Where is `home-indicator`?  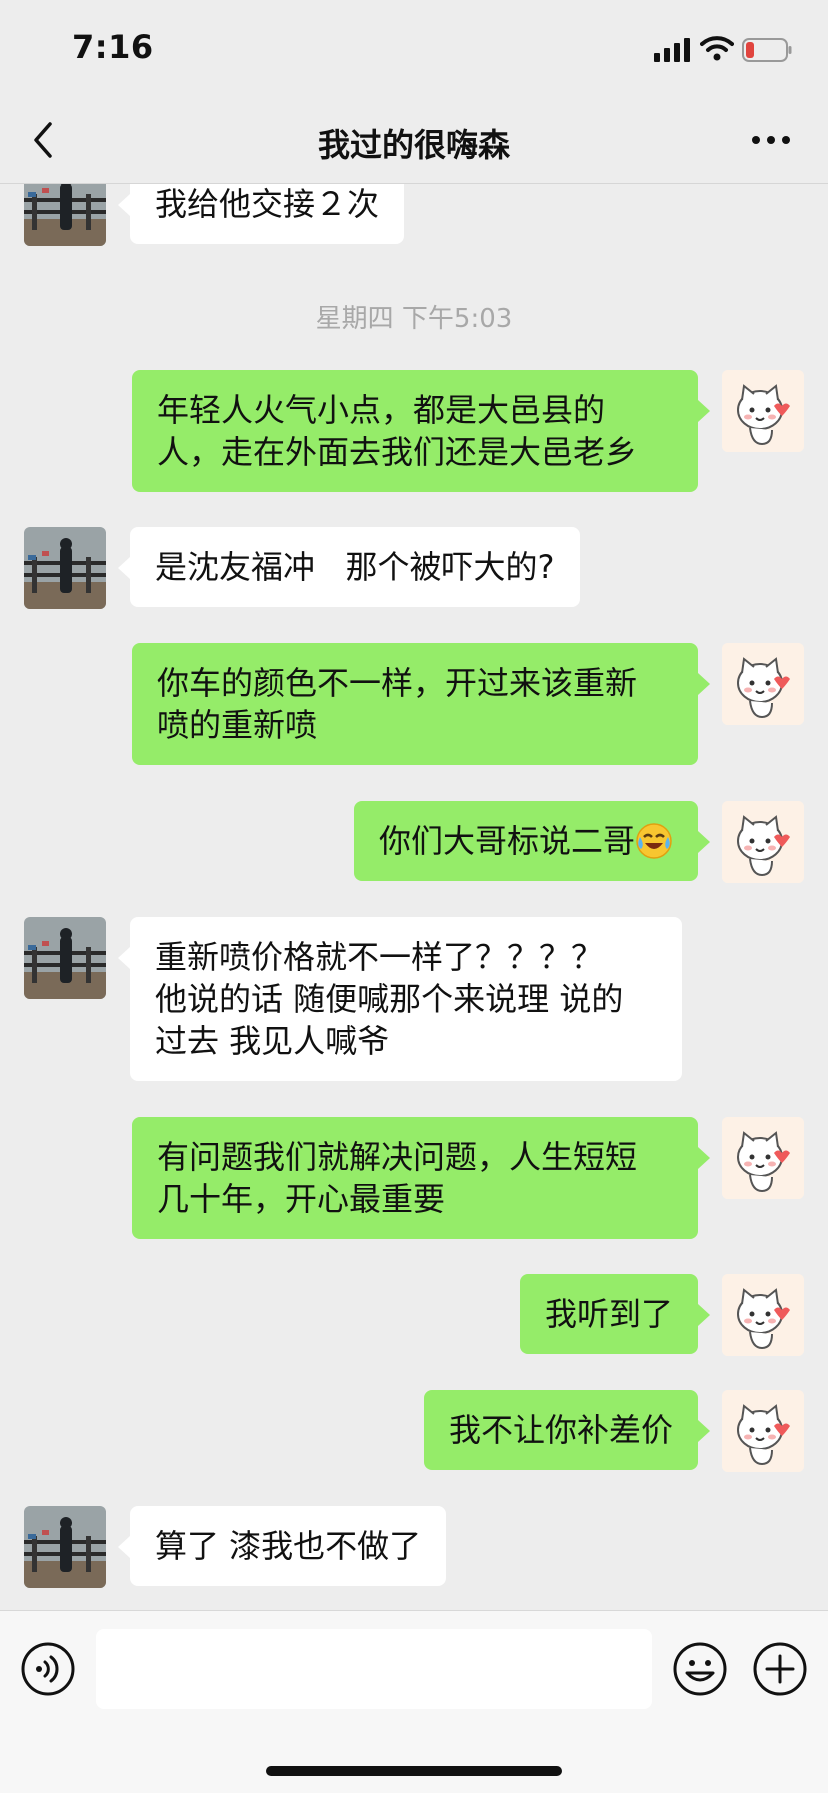 home-indicator is located at coordinates (414, 1771).